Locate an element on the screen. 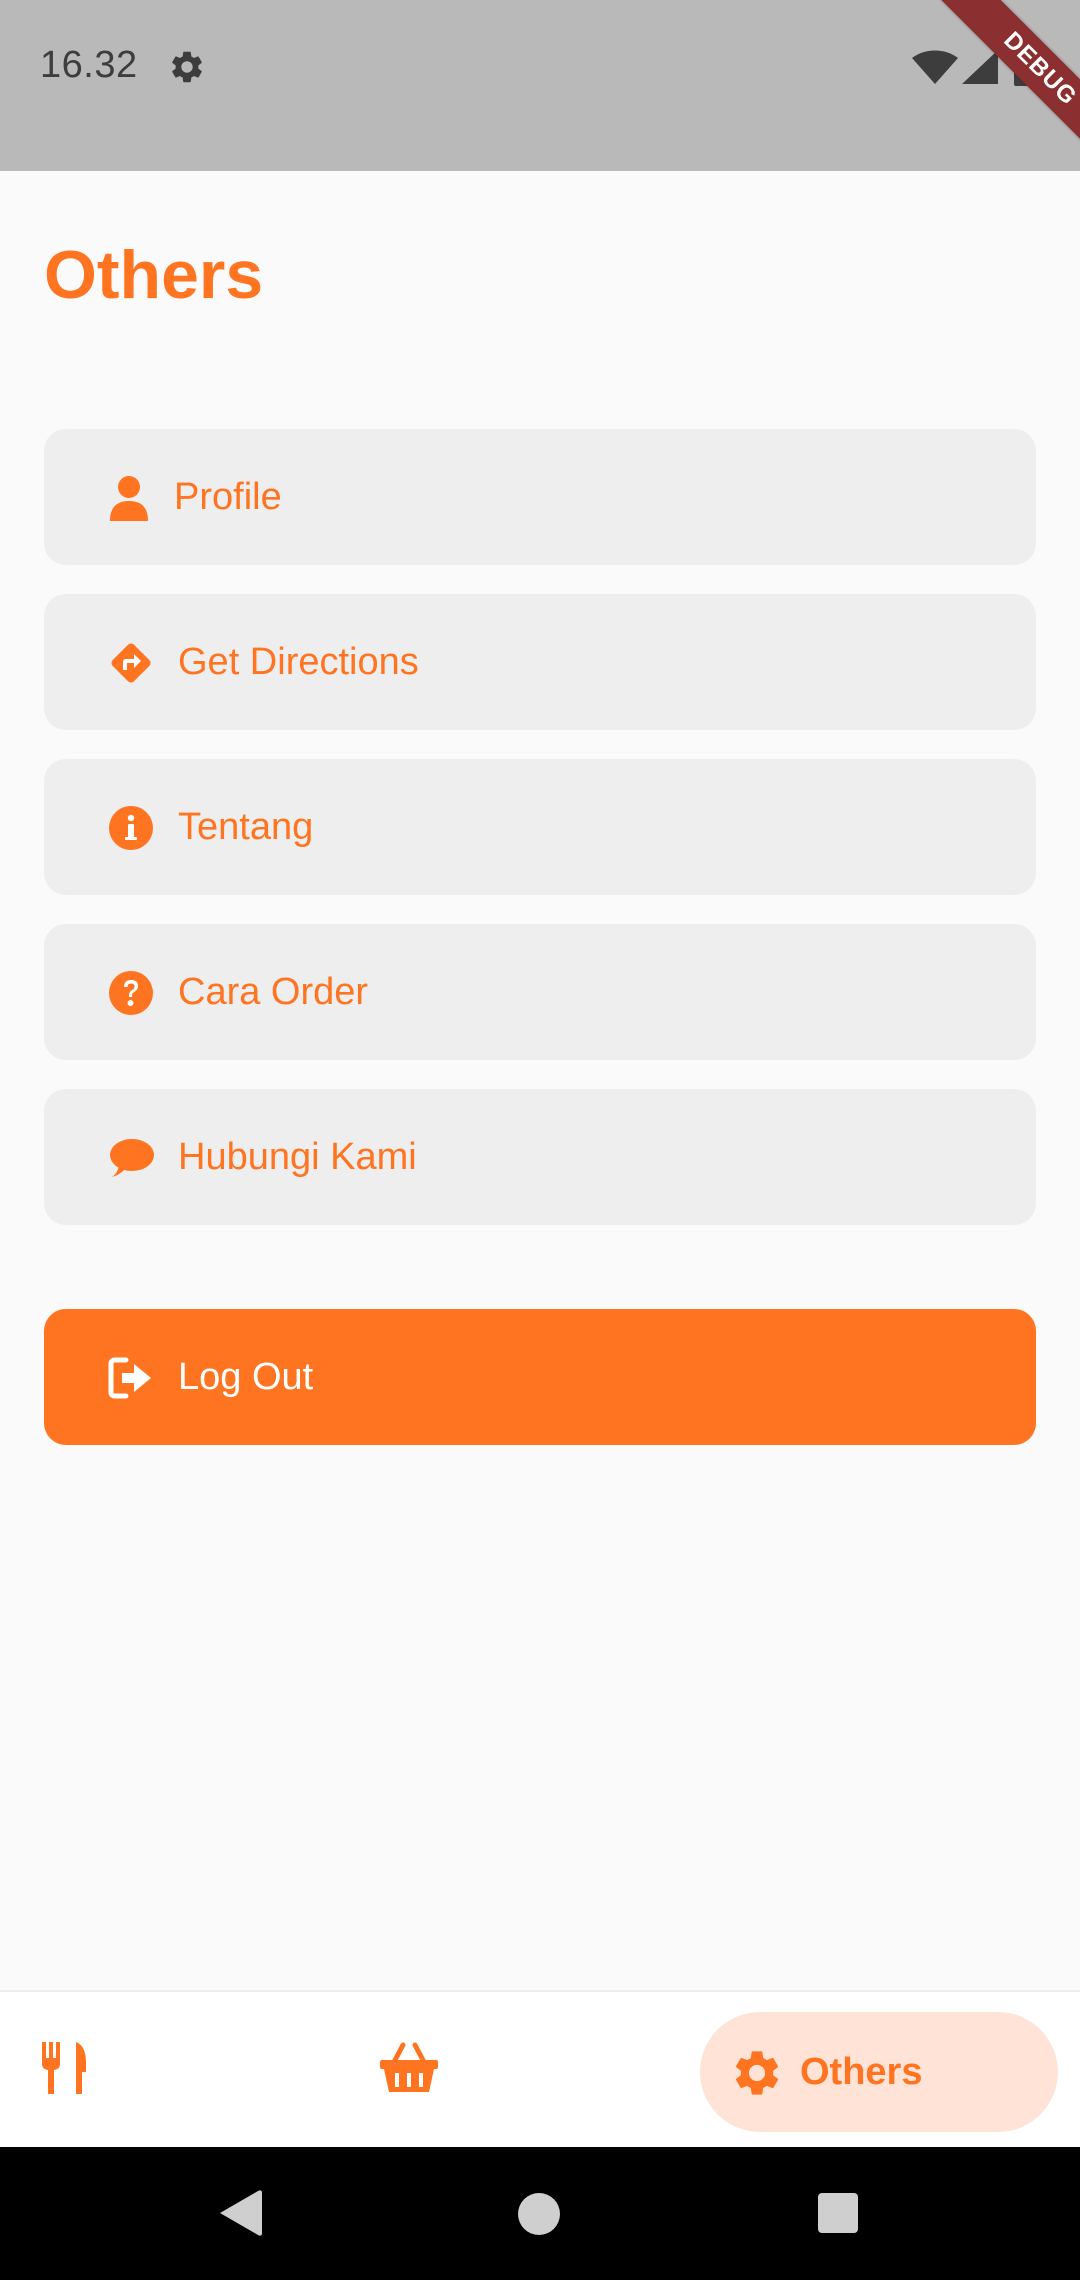 The width and height of the screenshot is (1080, 2280). utensils-icon is located at coordinates (64, 2068).